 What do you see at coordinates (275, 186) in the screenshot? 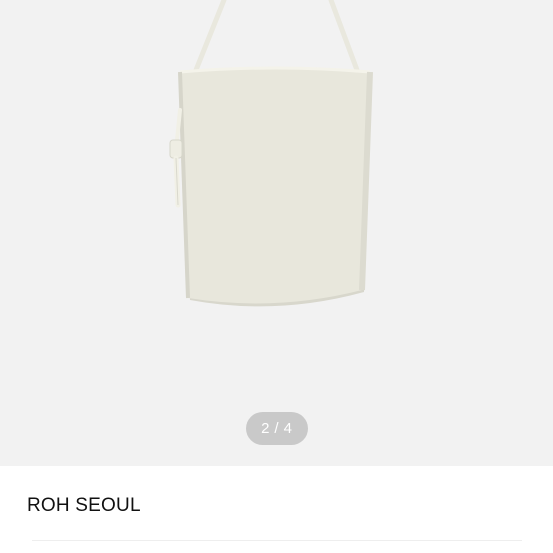
I see `bag-body` at bounding box center [275, 186].